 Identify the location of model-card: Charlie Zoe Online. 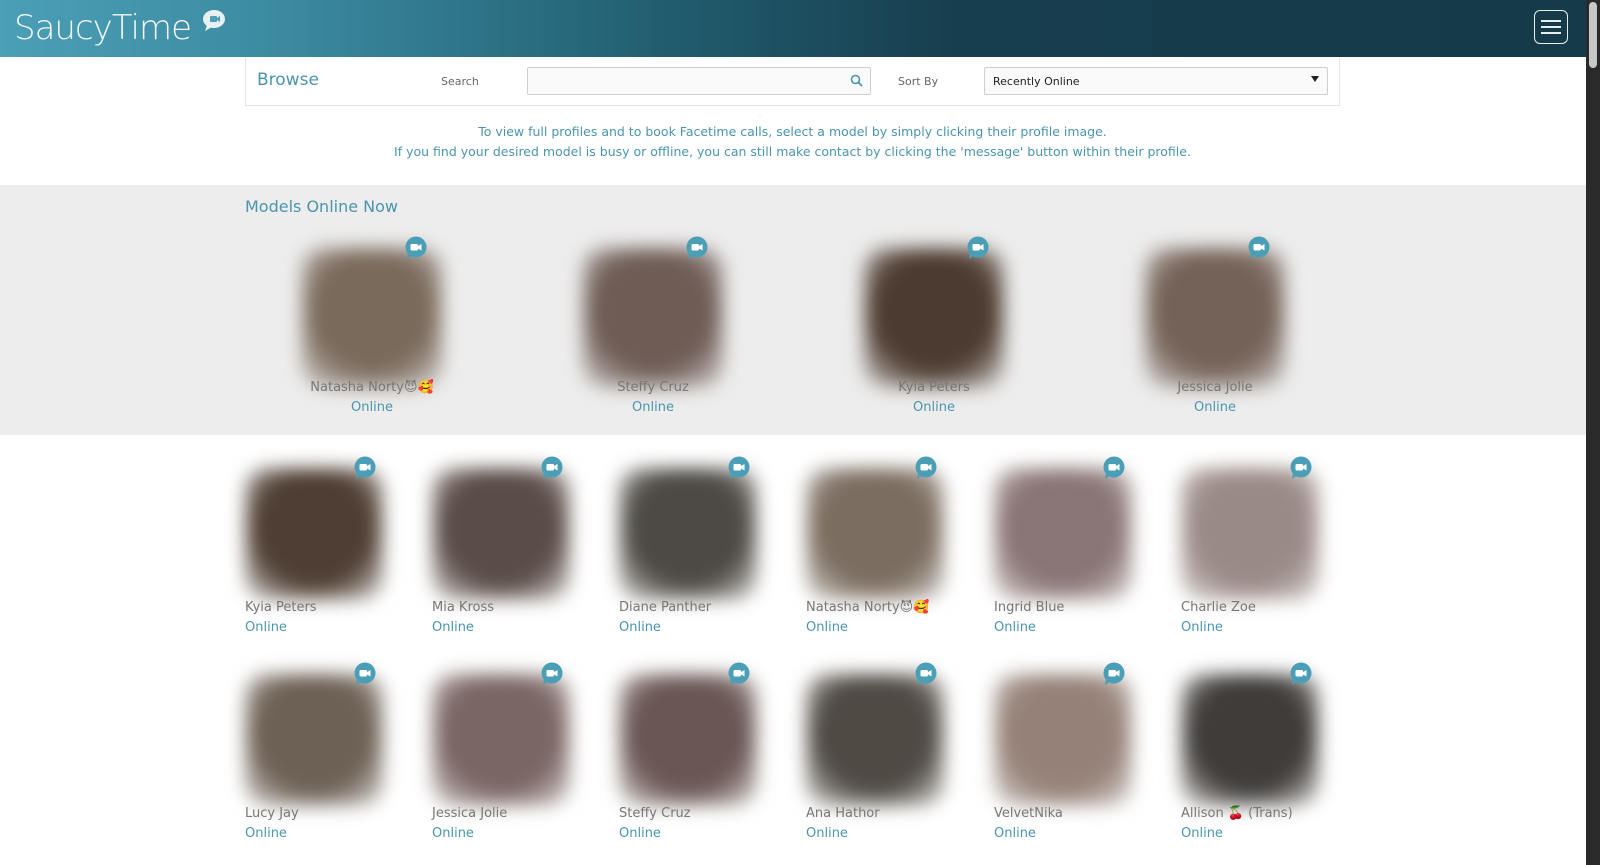
(1271, 549).